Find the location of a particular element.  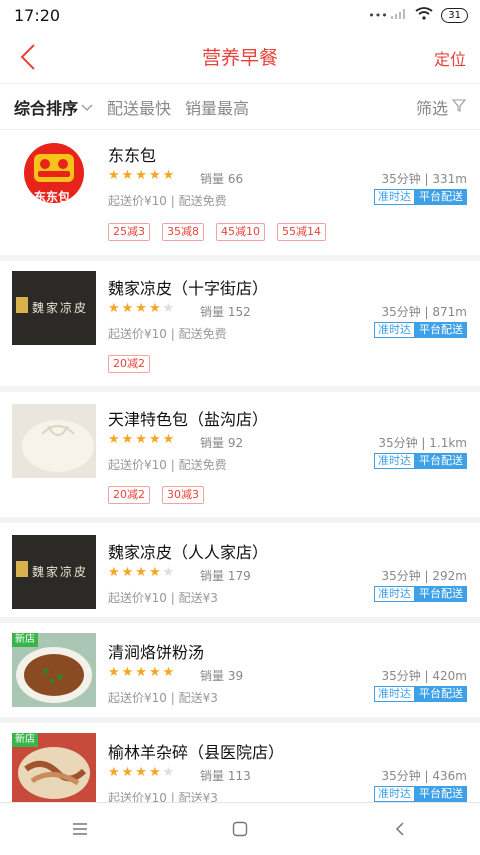

status-time: 17:20 is located at coordinates (37, 15).